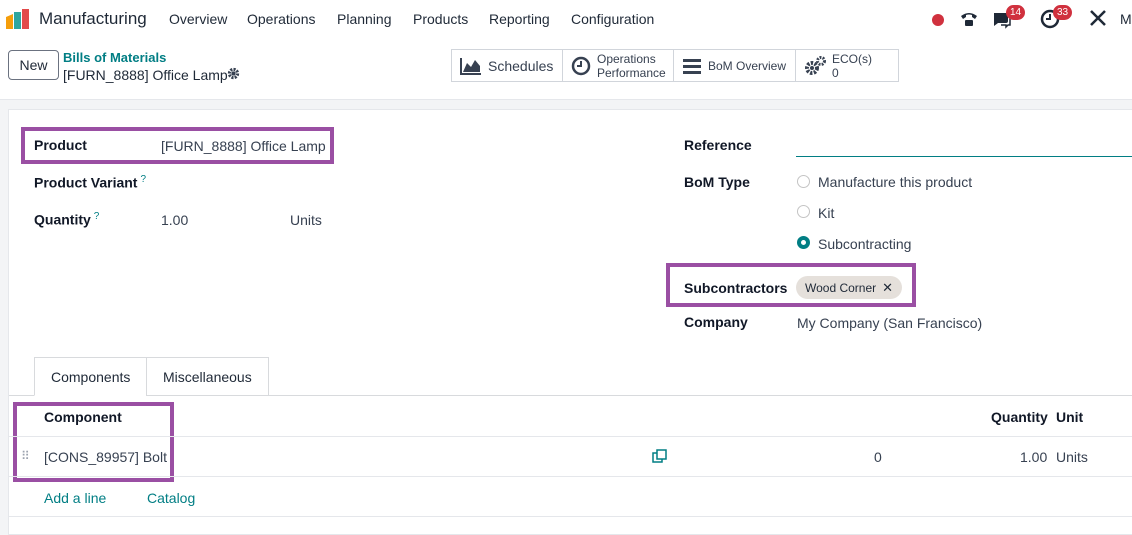 The height and width of the screenshot is (535, 1132). What do you see at coordinates (747, 65) in the screenshot?
I see `bom-overview-label: BoM Overview` at bounding box center [747, 65].